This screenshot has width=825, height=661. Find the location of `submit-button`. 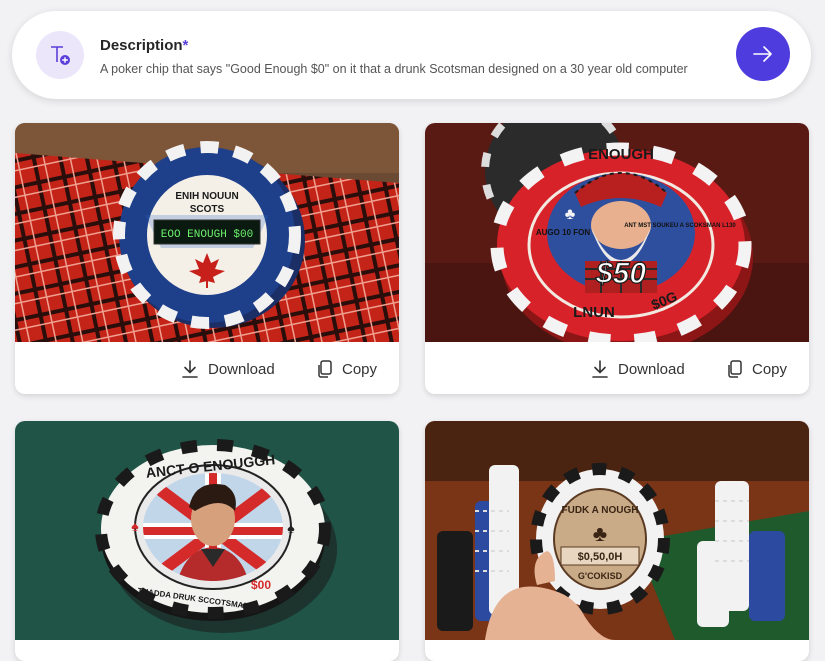

submit-button is located at coordinates (763, 54).